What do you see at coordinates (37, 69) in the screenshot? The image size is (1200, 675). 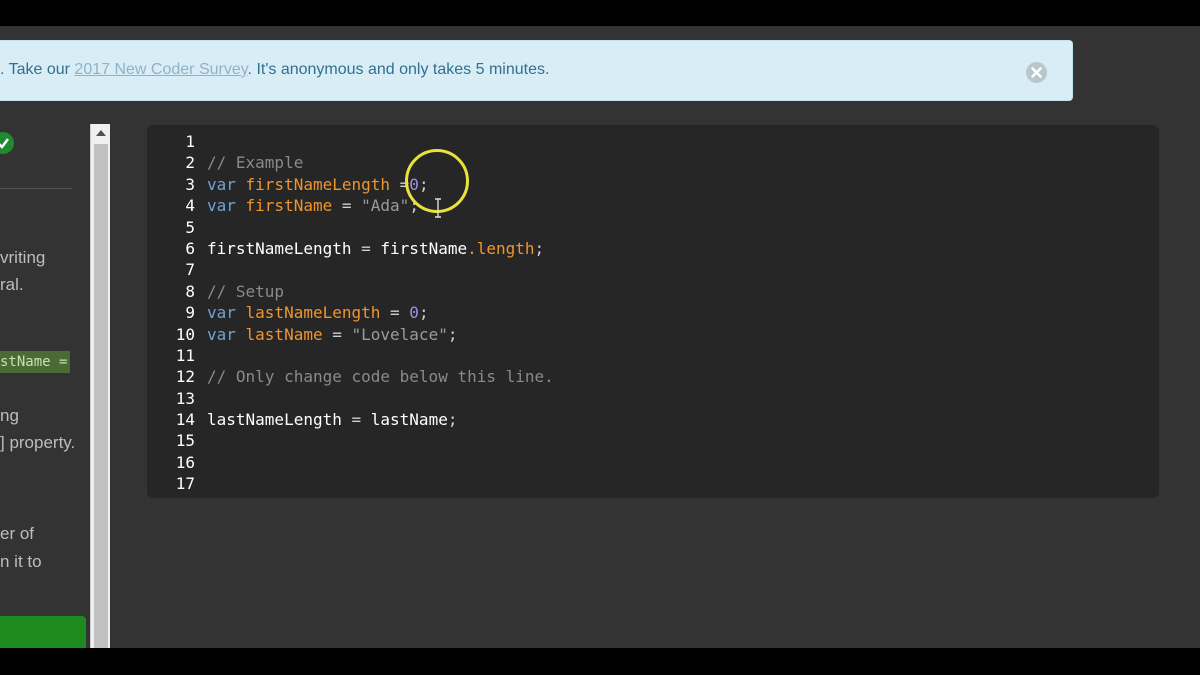 I see `banner-text-before: . Take our` at bounding box center [37, 69].